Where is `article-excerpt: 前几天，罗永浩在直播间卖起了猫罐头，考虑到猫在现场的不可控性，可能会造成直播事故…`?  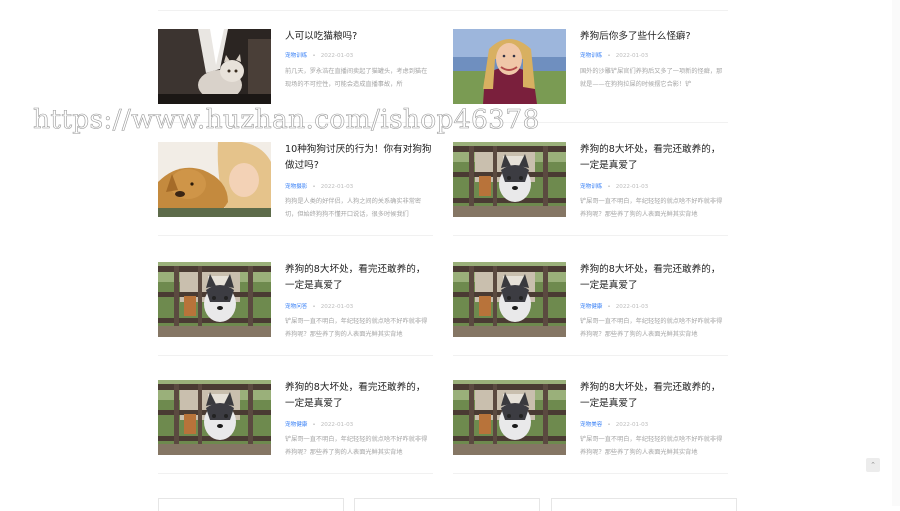 article-excerpt: 前几天，罗永浩在直播间卖起了猫罐头，考虑到猫在现场的不可控性，可能会造成直播事故… is located at coordinates (356, 78).